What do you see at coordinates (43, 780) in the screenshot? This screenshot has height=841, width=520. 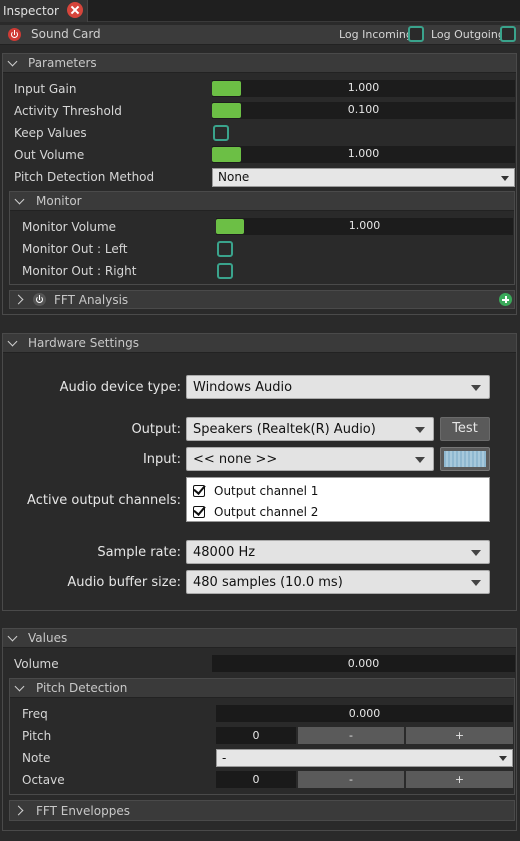 I see `octave-label: Octave` at bounding box center [43, 780].